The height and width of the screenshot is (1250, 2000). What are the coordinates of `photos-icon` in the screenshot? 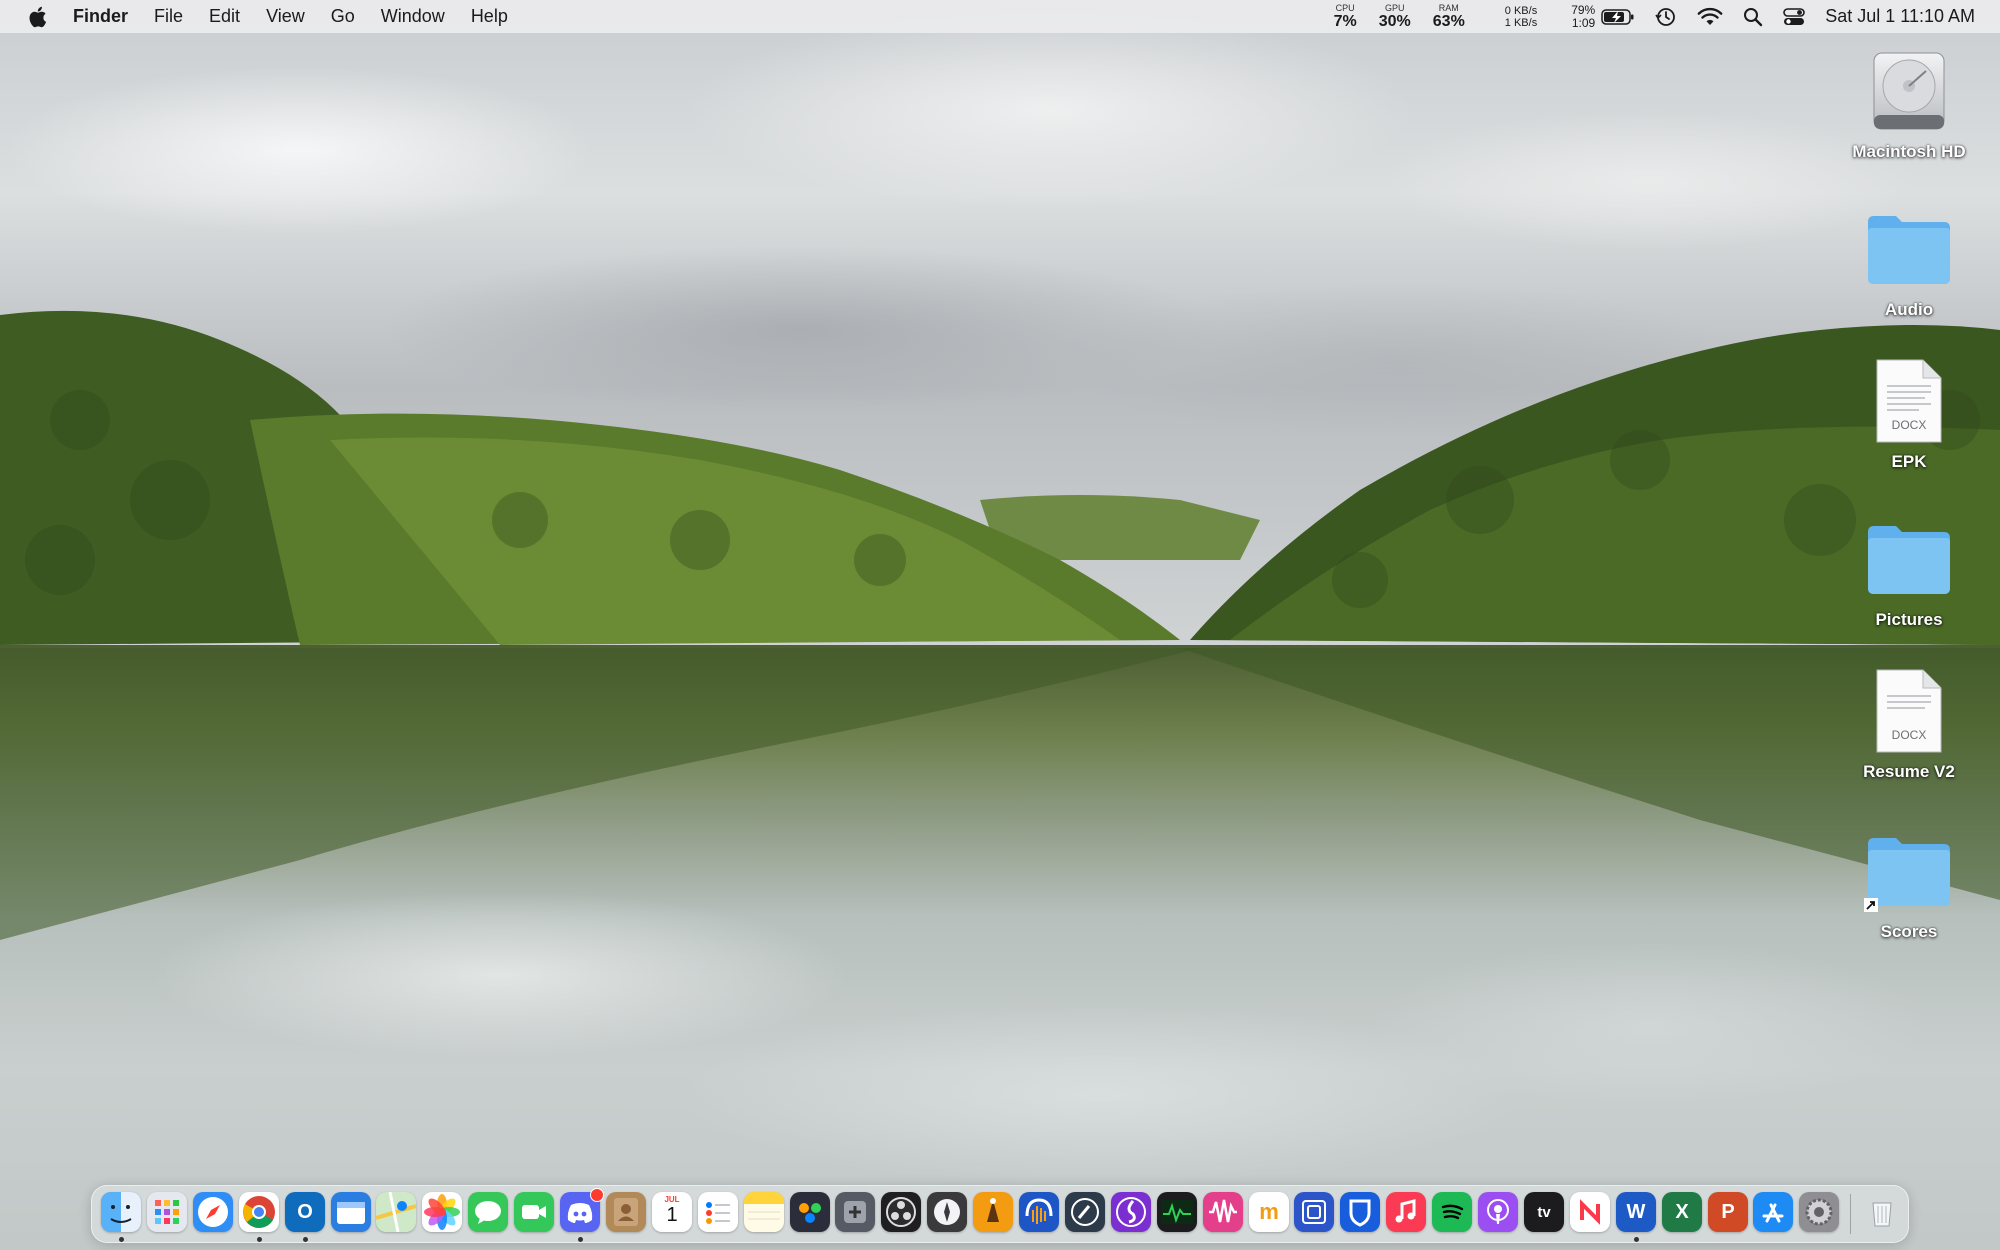 It's located at (442, 1212).